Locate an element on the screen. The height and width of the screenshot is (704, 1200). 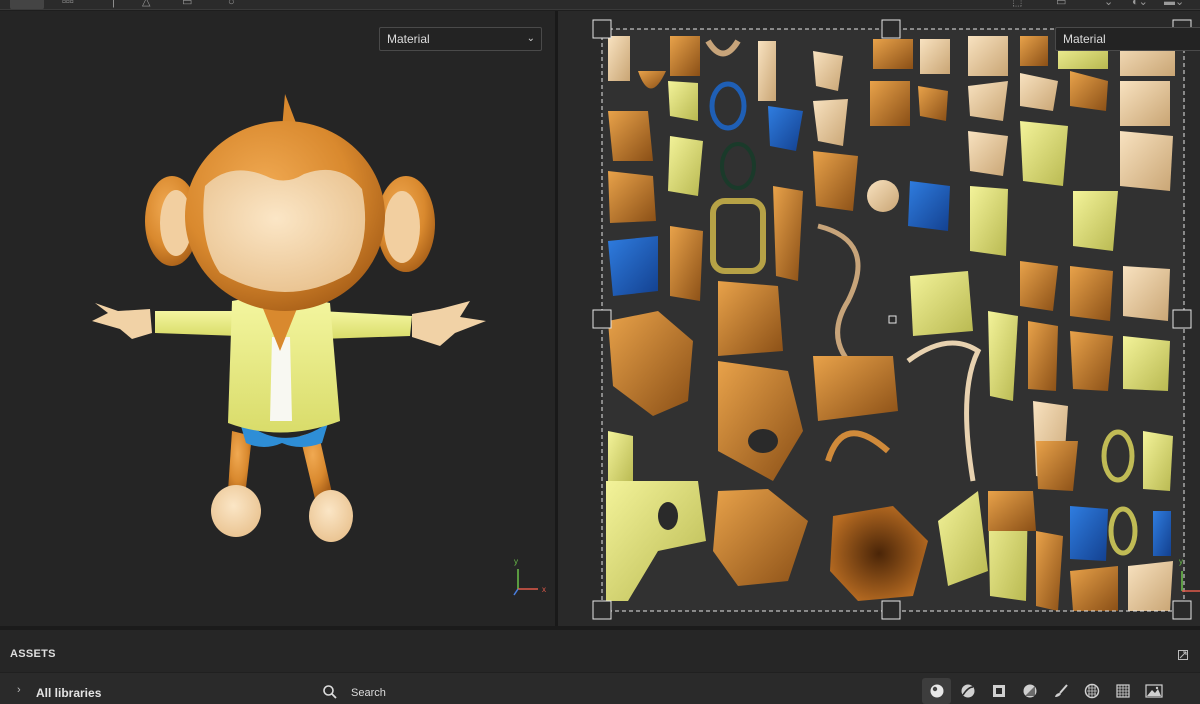
view-mode-icon: ▭ is located at coordinates (1061, 4).